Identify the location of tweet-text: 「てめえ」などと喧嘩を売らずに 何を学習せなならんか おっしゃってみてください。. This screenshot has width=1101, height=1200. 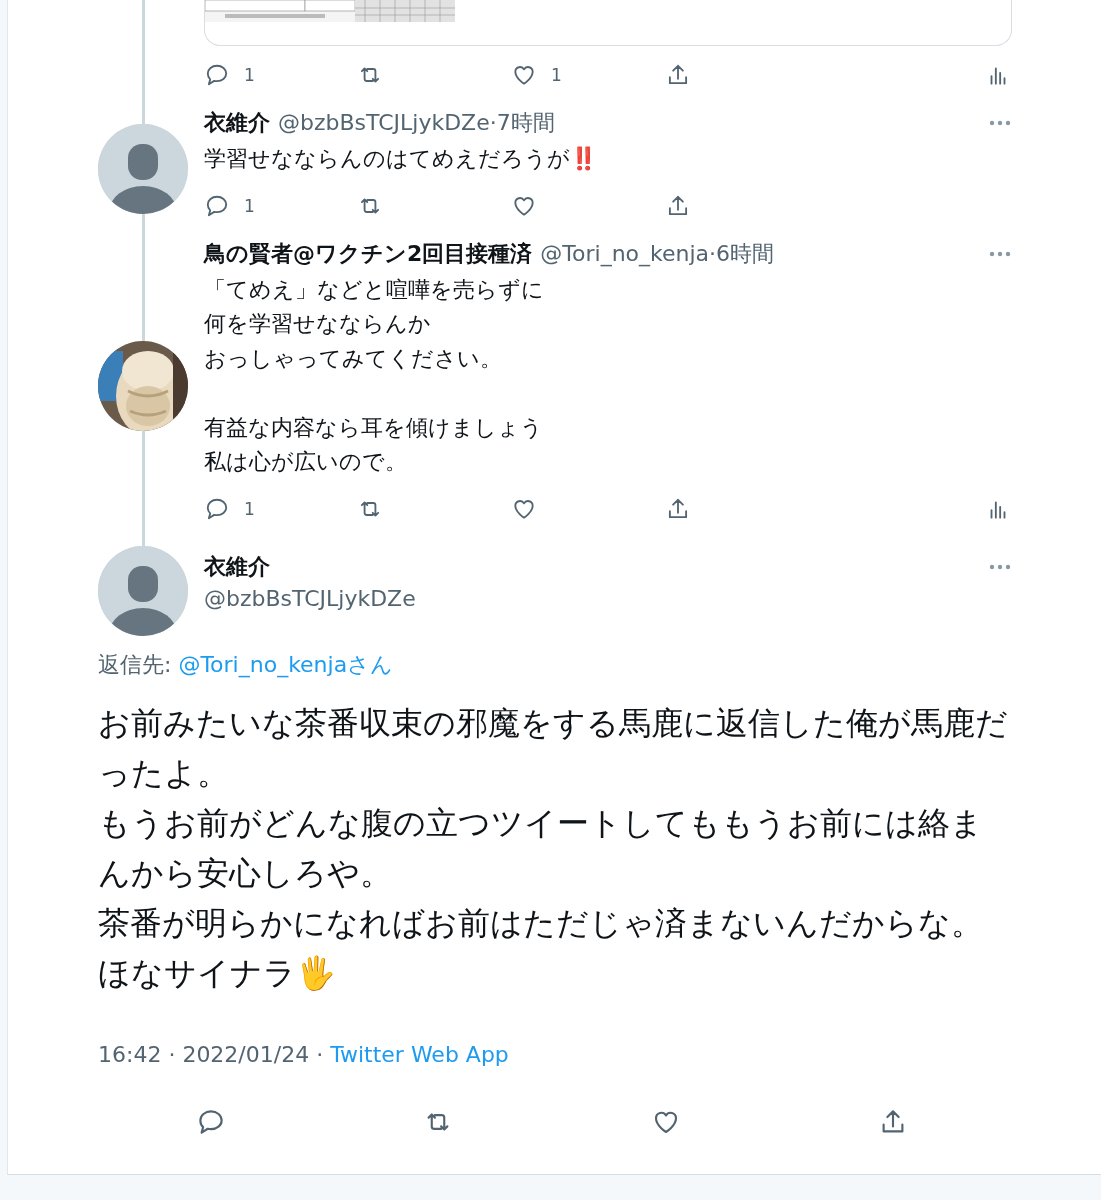
(374, 324).